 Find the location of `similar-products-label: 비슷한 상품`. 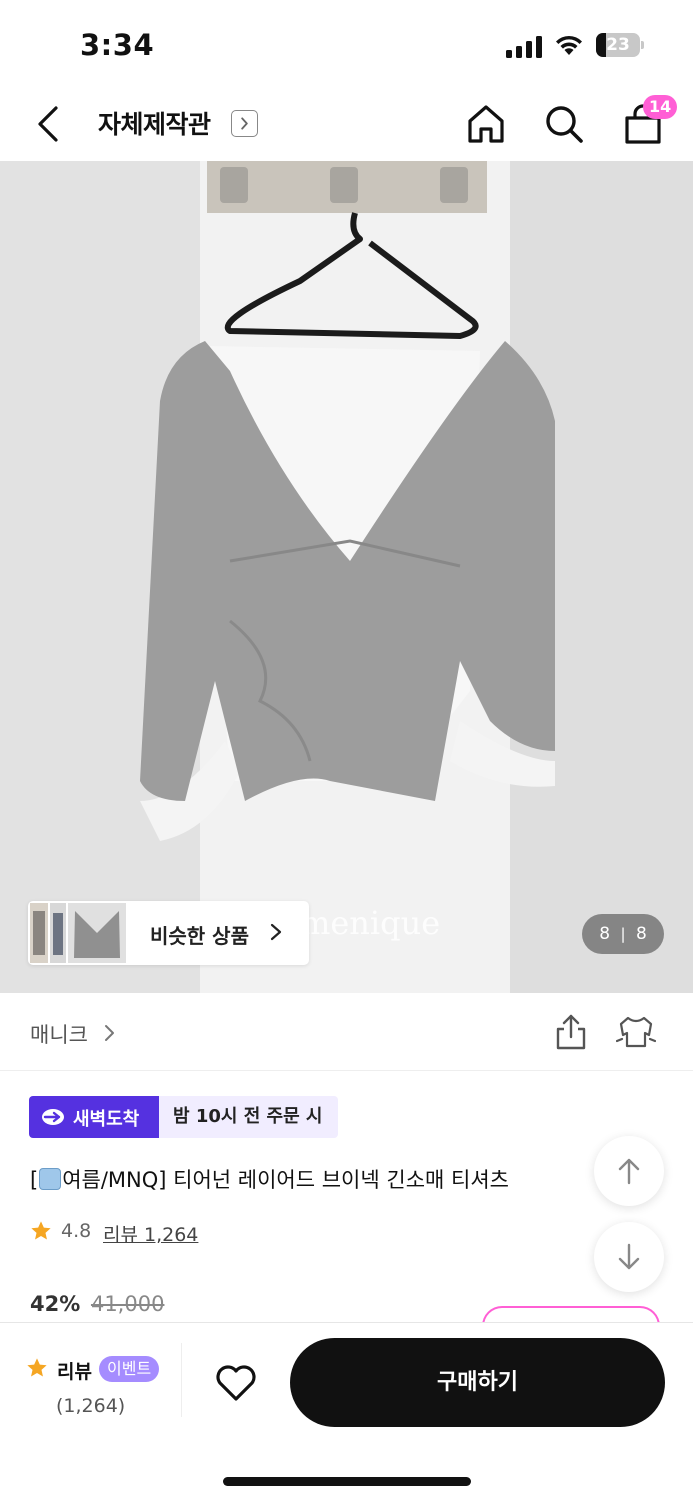

similar-products-label: 비슷한 상품 is located at coordinates (199, 936).